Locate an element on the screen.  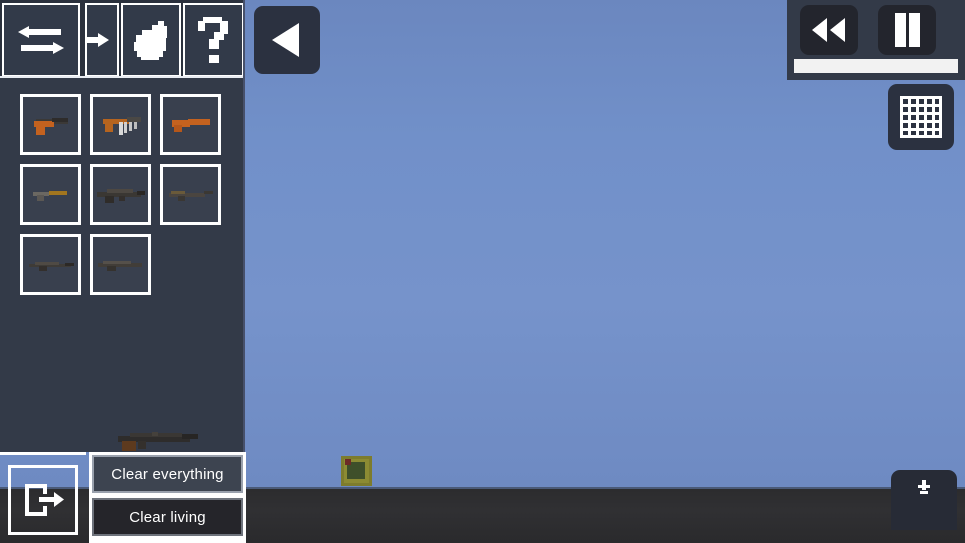
weapon-slot-grid: Pistol Machine Pistol is located at coordinates (125, 194).